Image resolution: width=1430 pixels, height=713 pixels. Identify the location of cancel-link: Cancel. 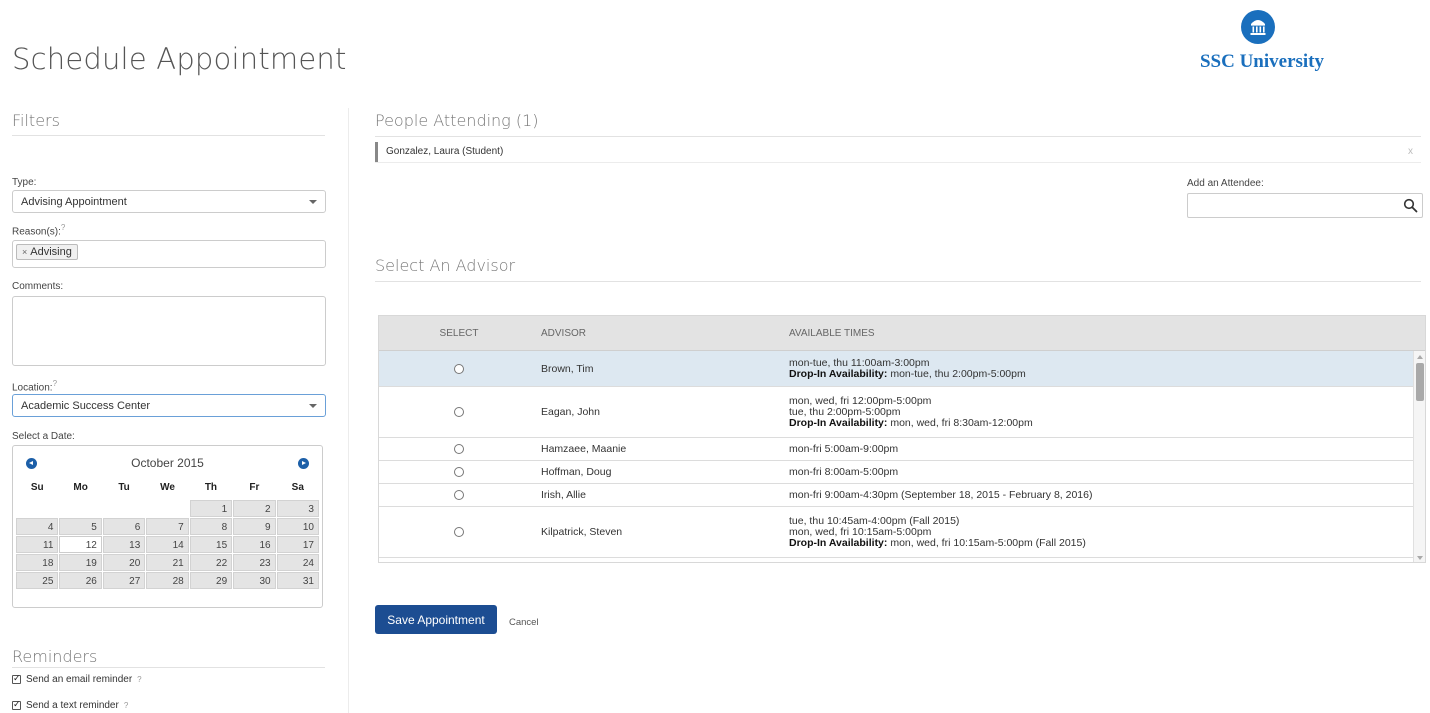
(524, 622).